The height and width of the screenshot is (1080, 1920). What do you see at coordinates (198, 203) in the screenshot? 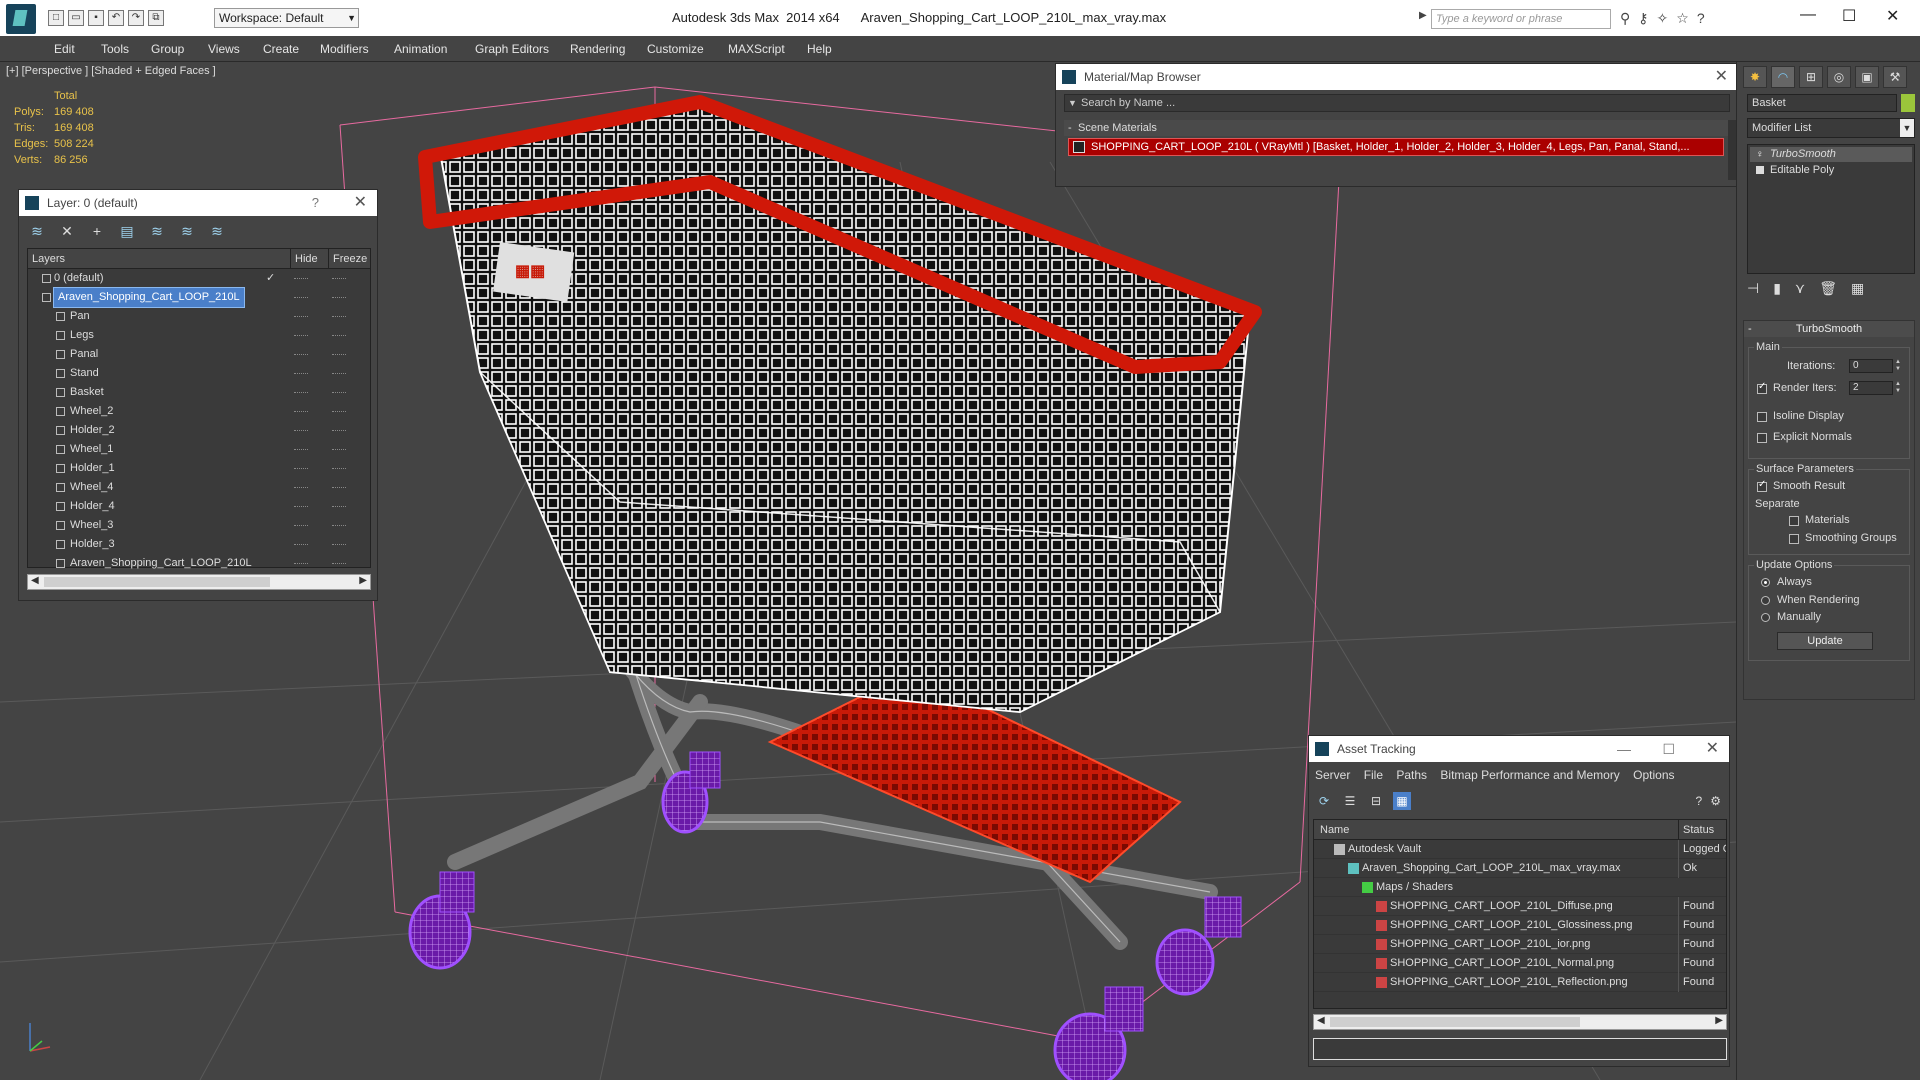
I see `layer-panel-title: Layer: 0 (default) ? ✕` at bounding box center [198, 203].